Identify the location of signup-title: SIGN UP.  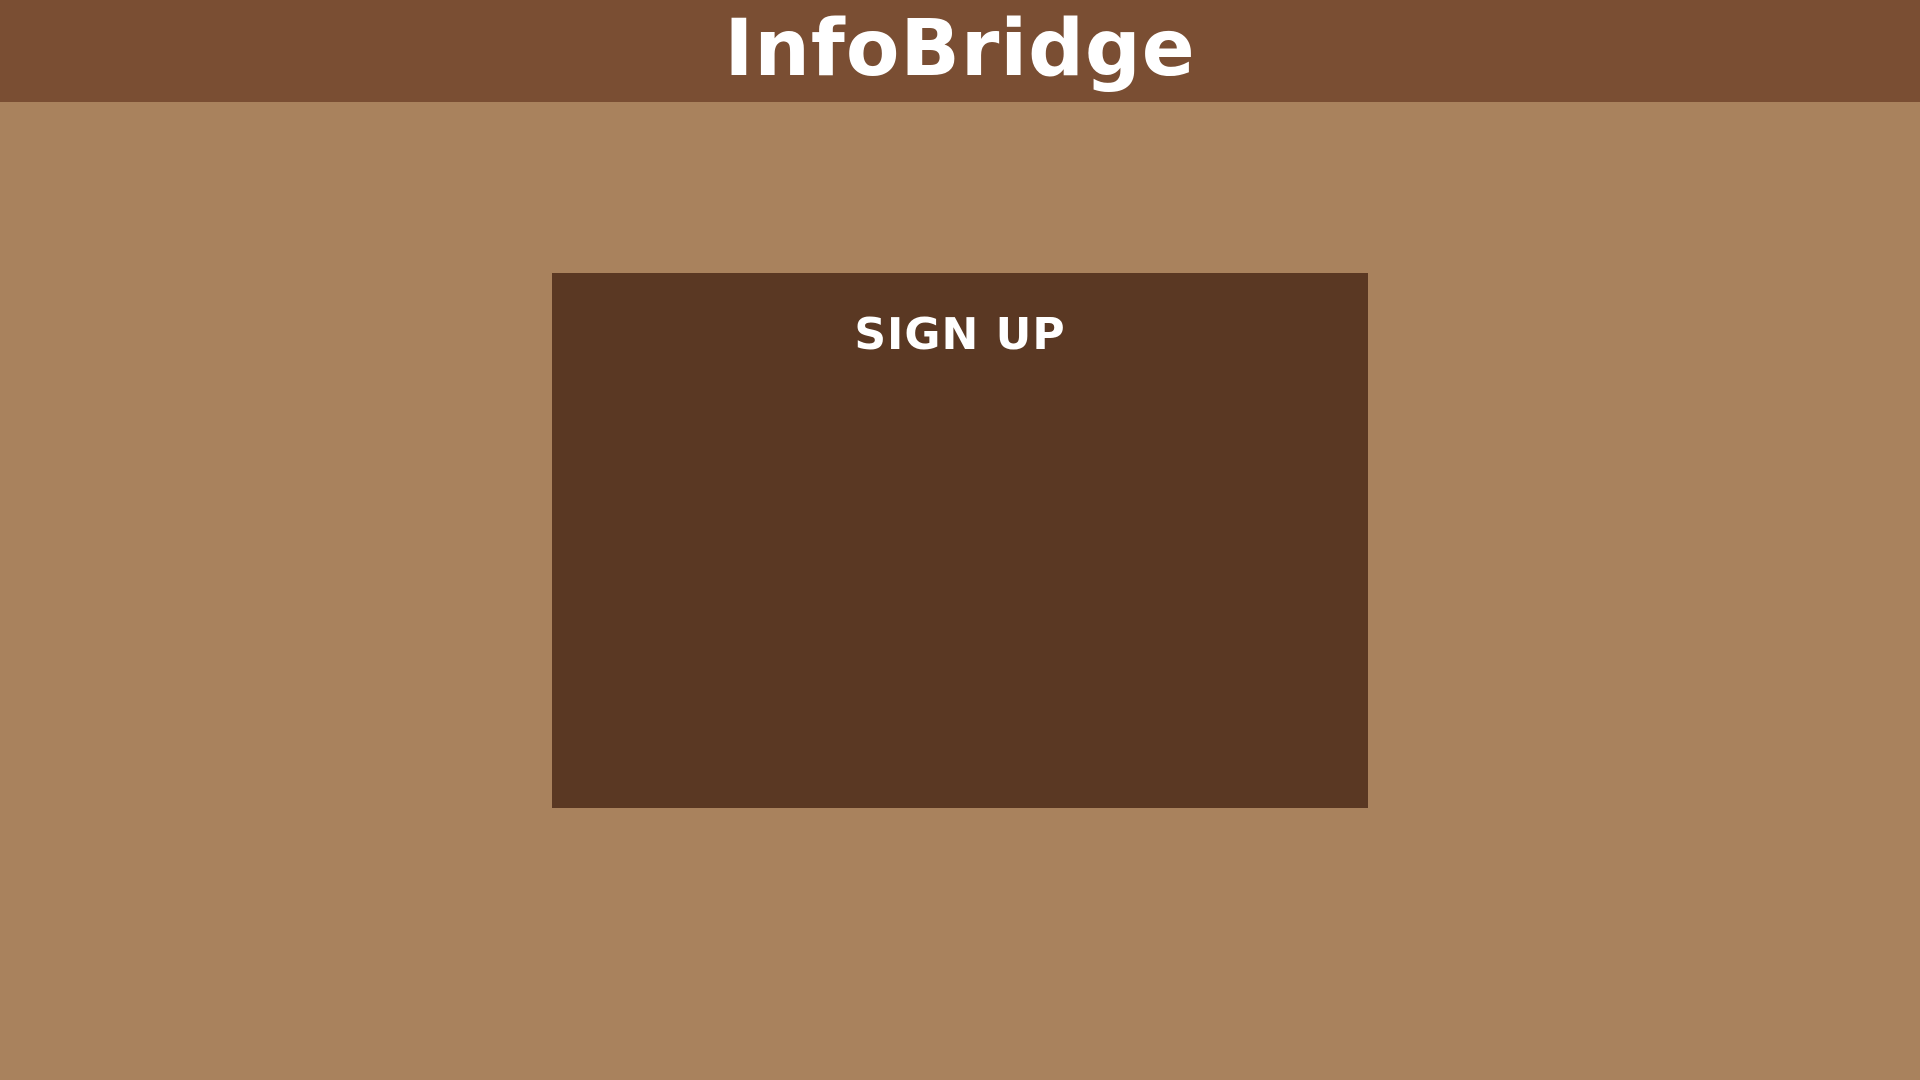
(960, 334).